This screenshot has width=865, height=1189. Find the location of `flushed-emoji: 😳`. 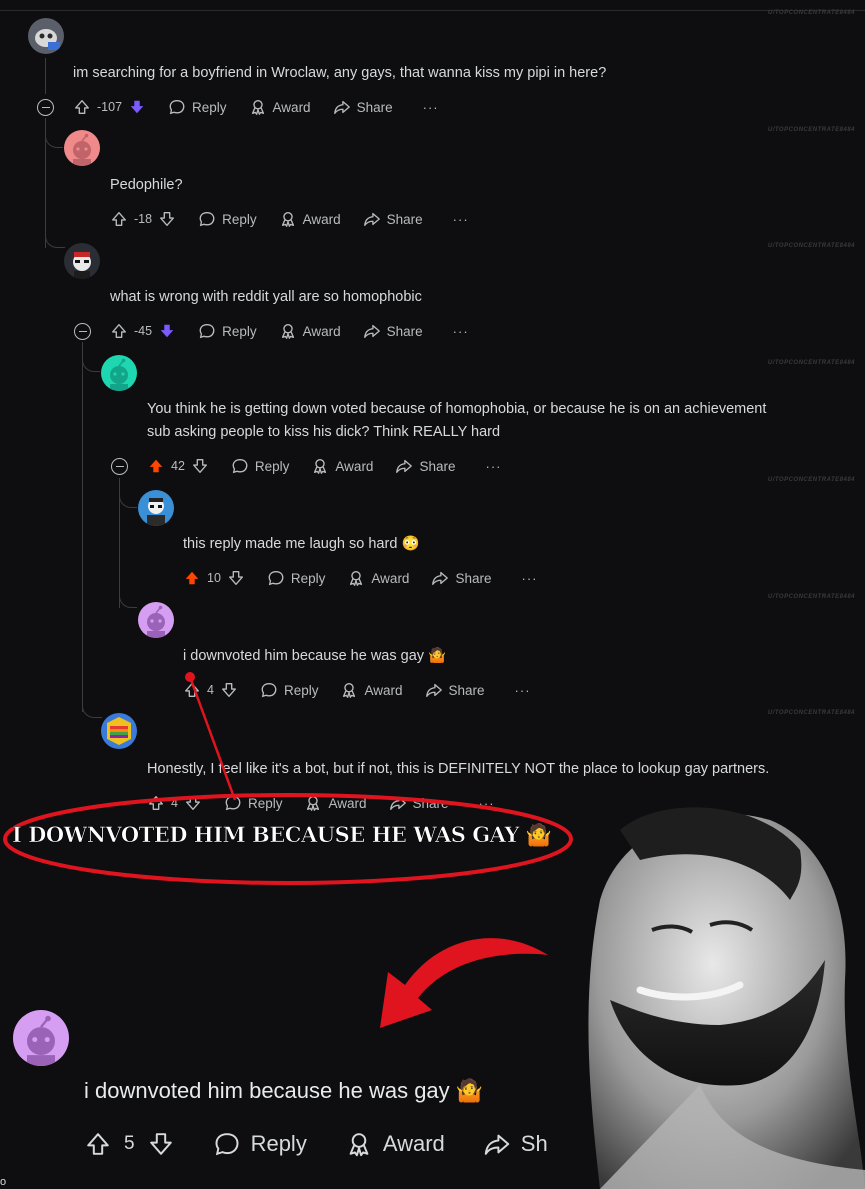

flushed-emoji: 😳 is located at coordinates (410, 544).